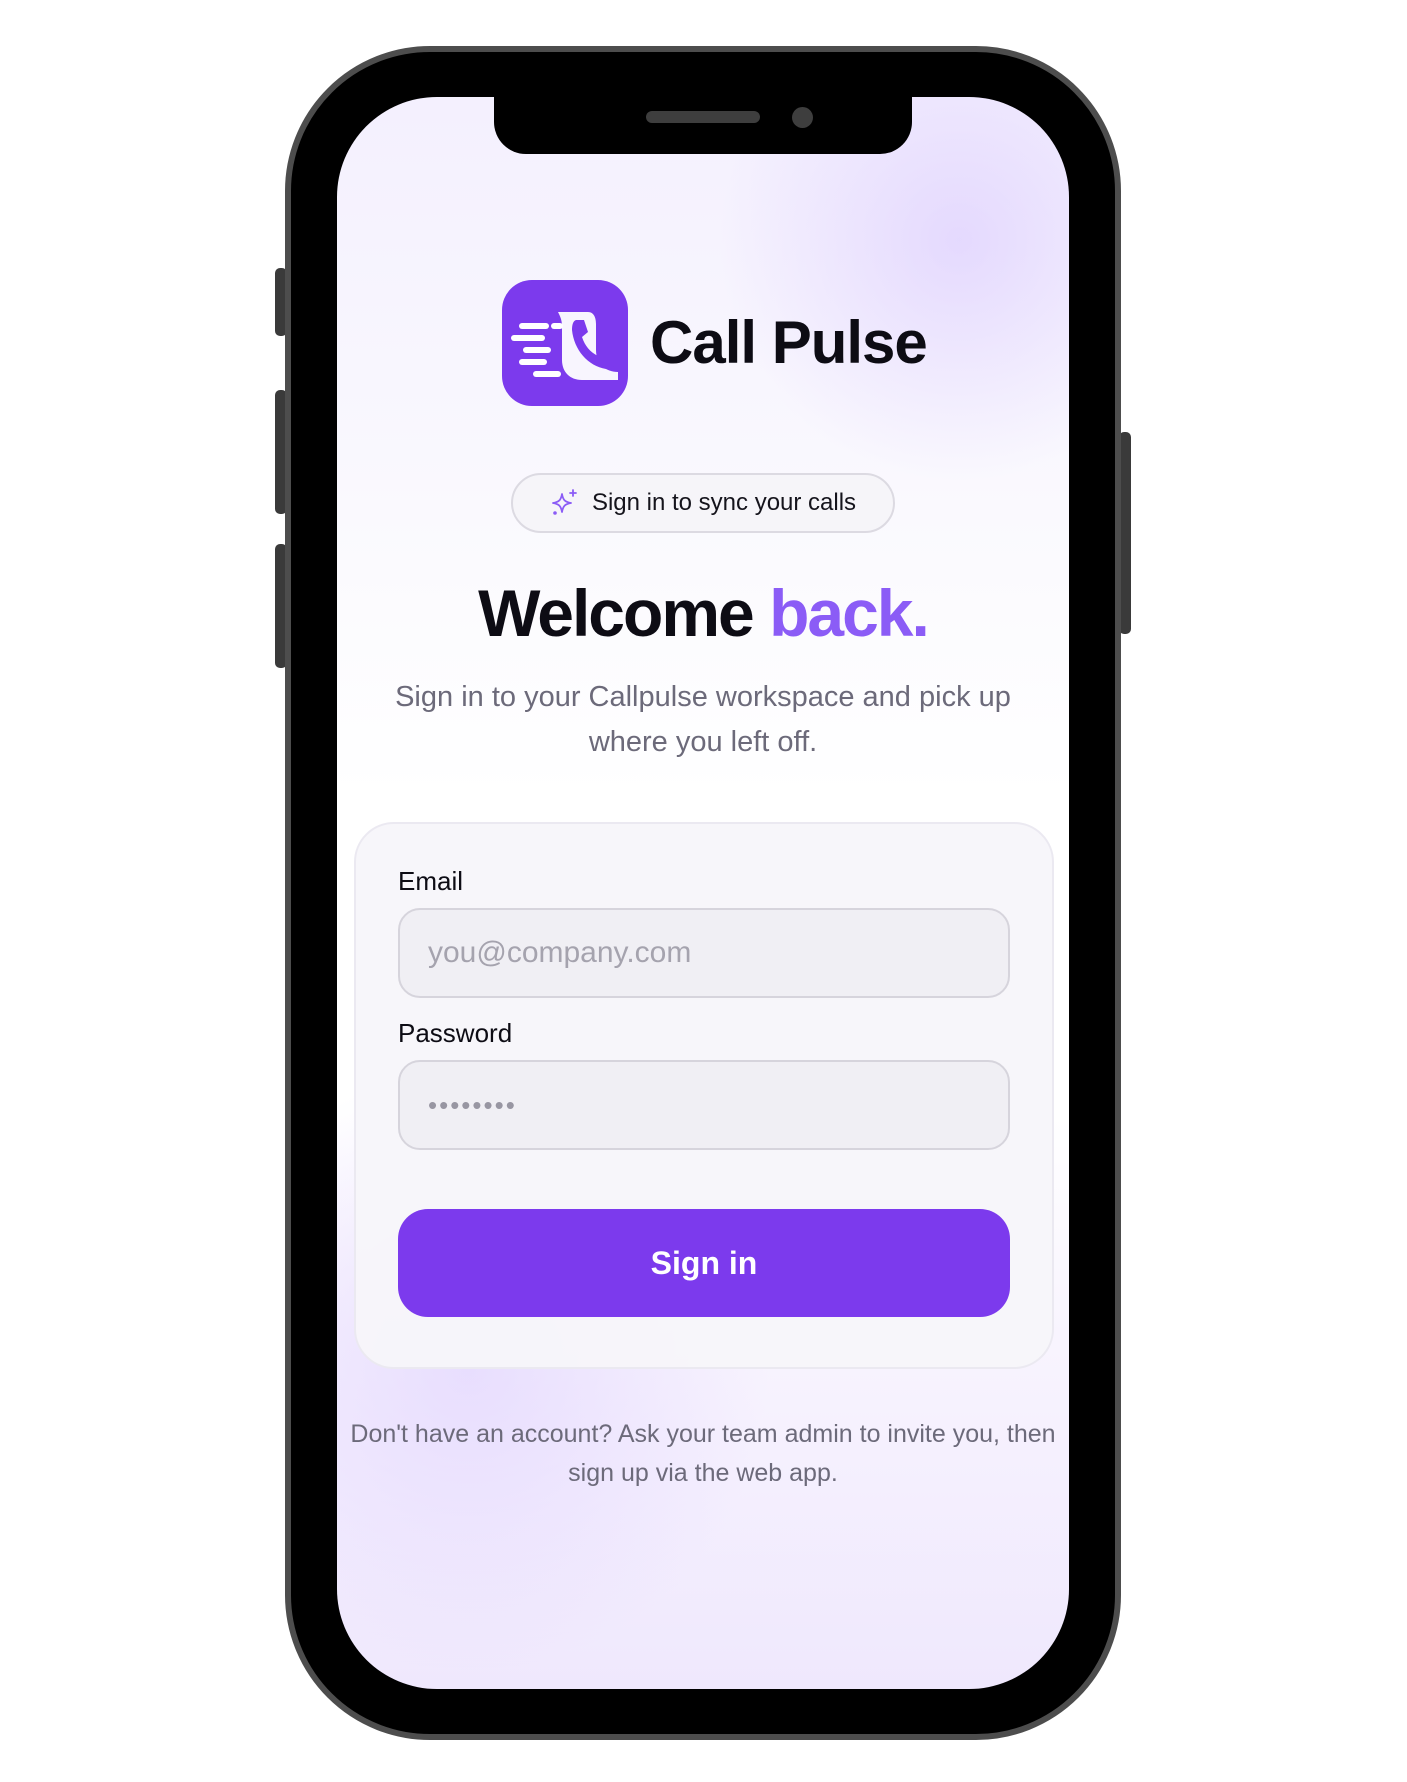 Image resolution: width=1407 pixels, height=1782 pixels. Describe the element at coordinates (724, 502) in the screenshot. I see `sync-badge-label: Sign in to sync your calls` at that location.